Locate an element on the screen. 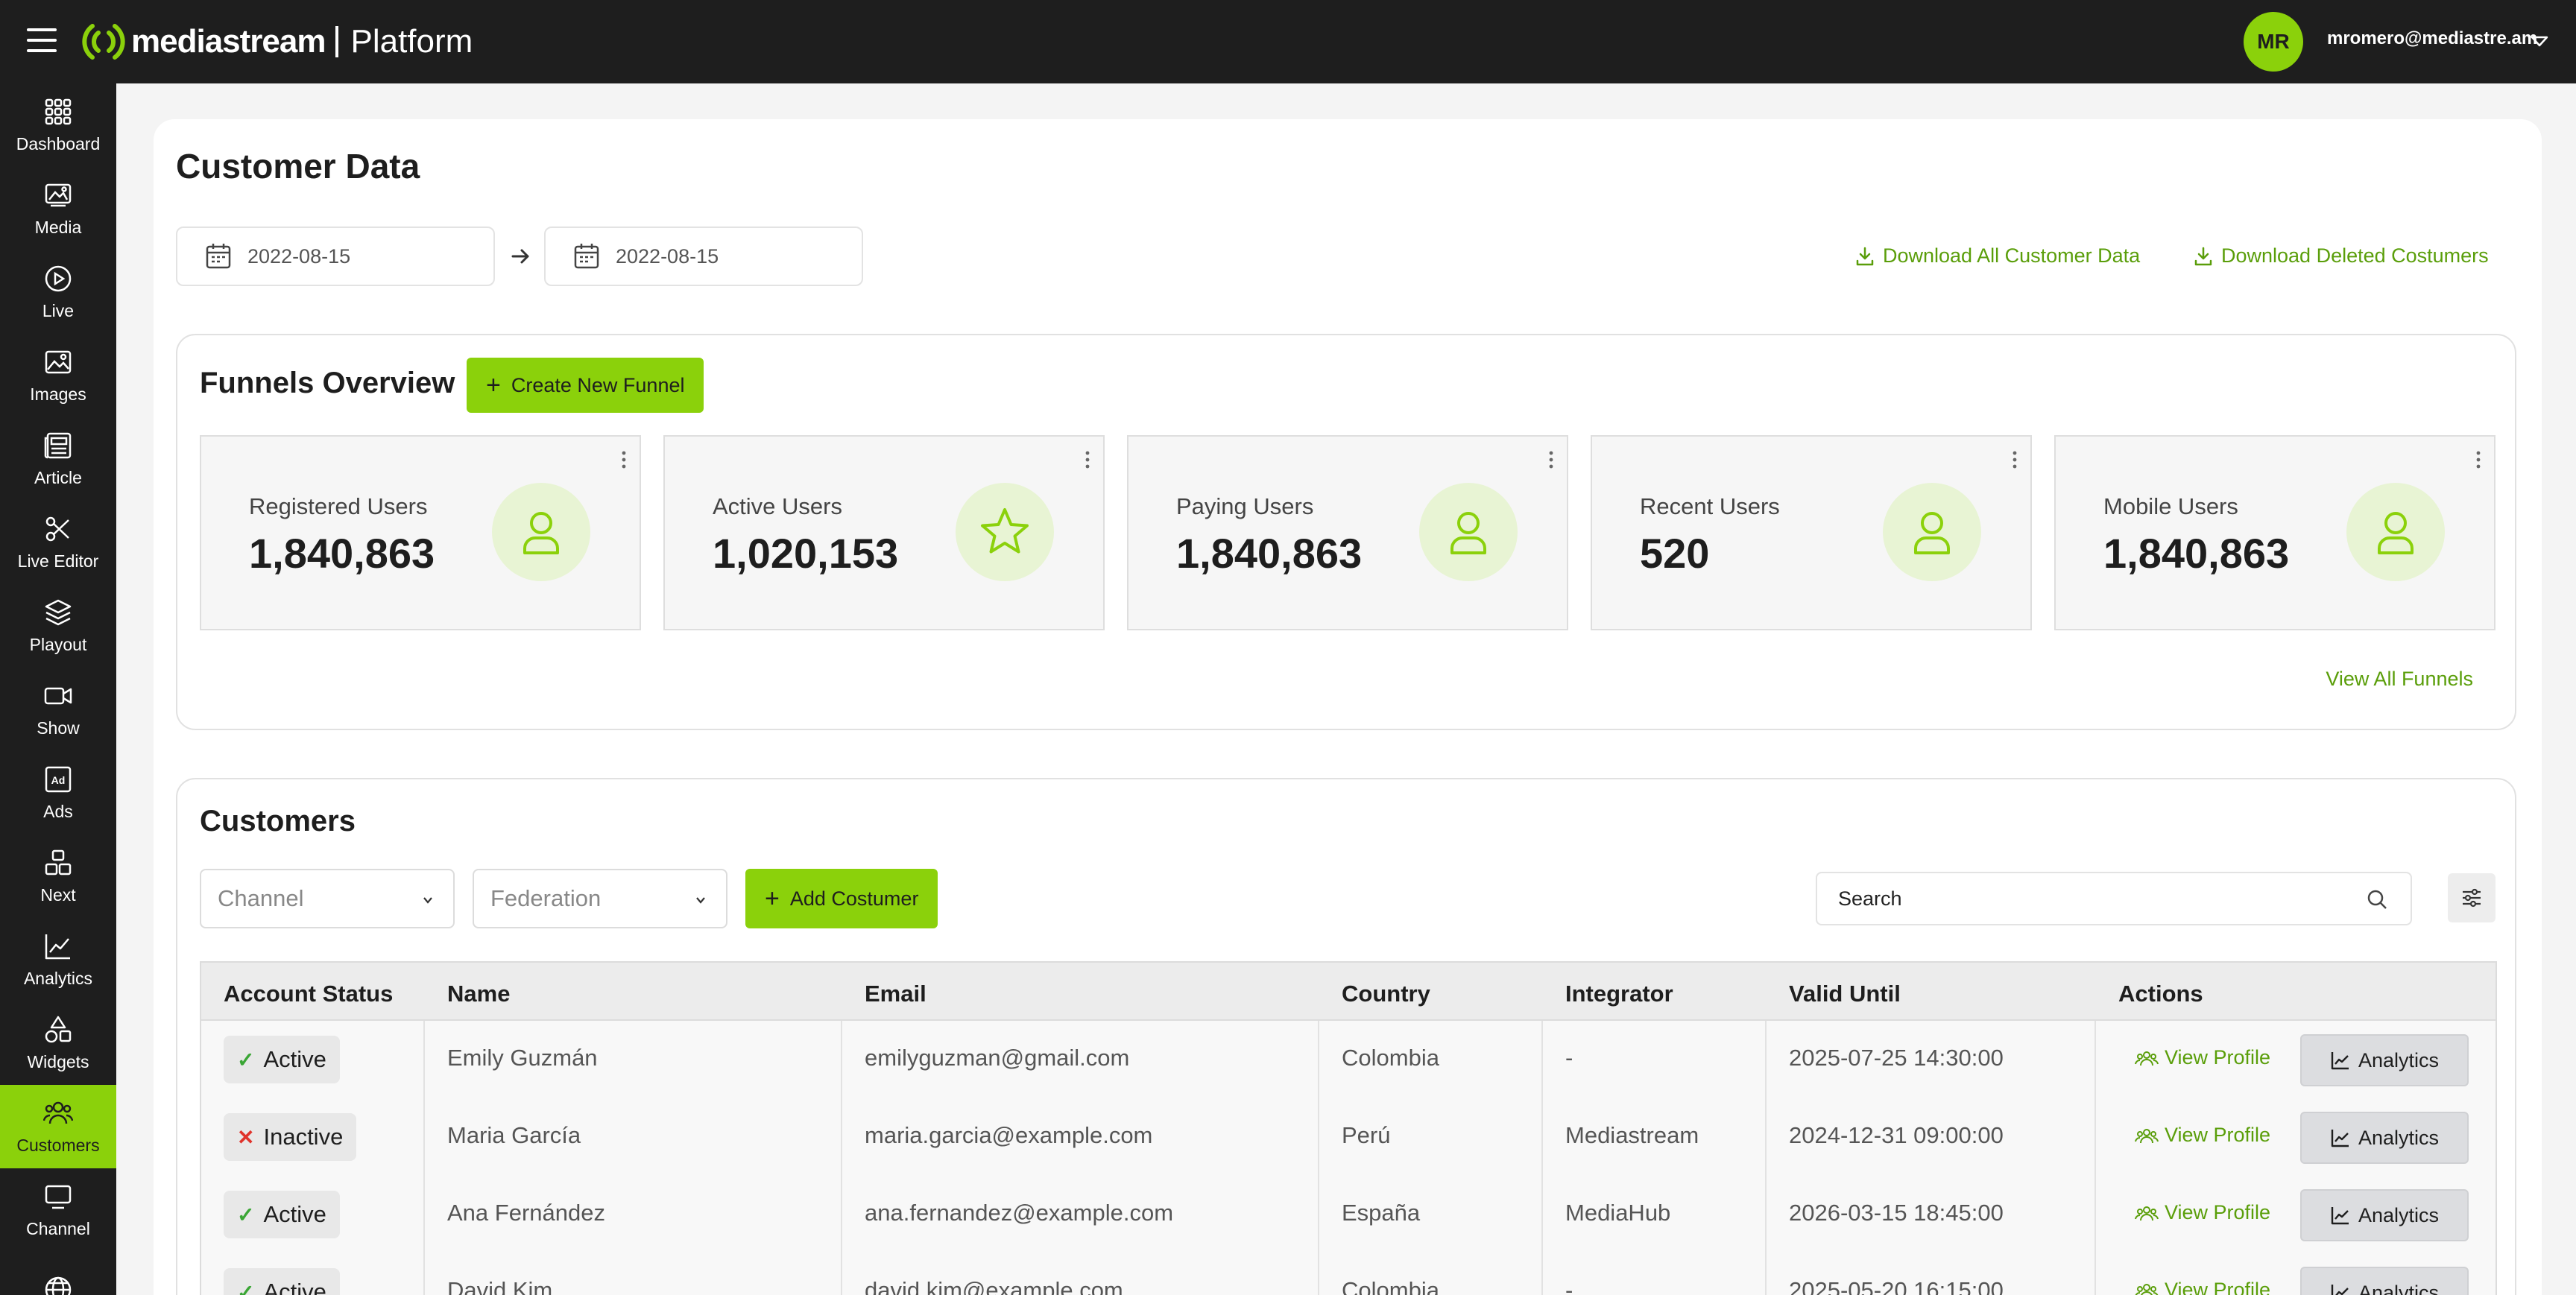 This screenshot has width=2576, height=1295. date-from-value: 2022-08-15 is located at coordinates (299, 255).